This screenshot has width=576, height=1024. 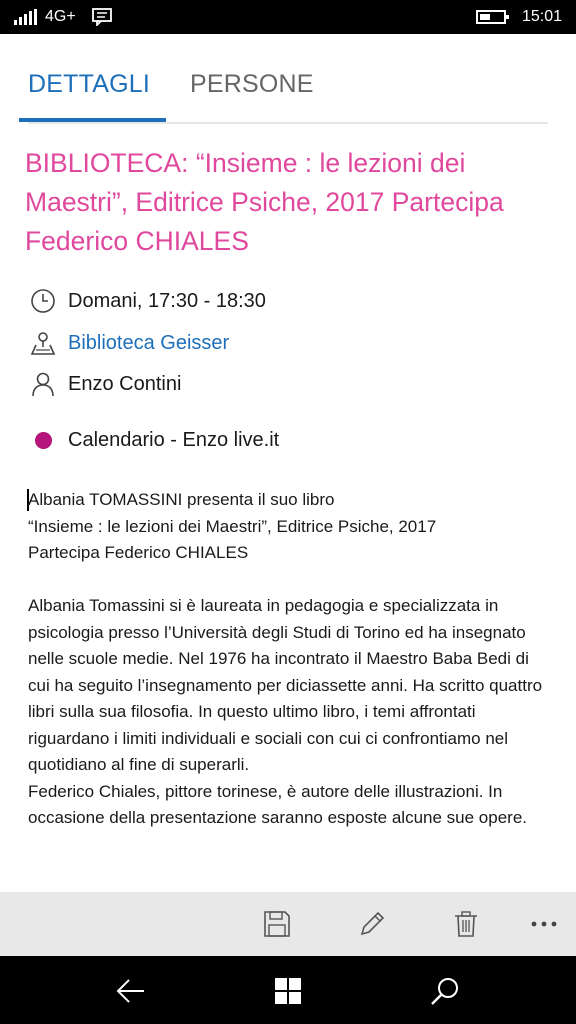 I want to click on event-time: Domani, 17:30 - 18:30, so click(x=167, y=300).